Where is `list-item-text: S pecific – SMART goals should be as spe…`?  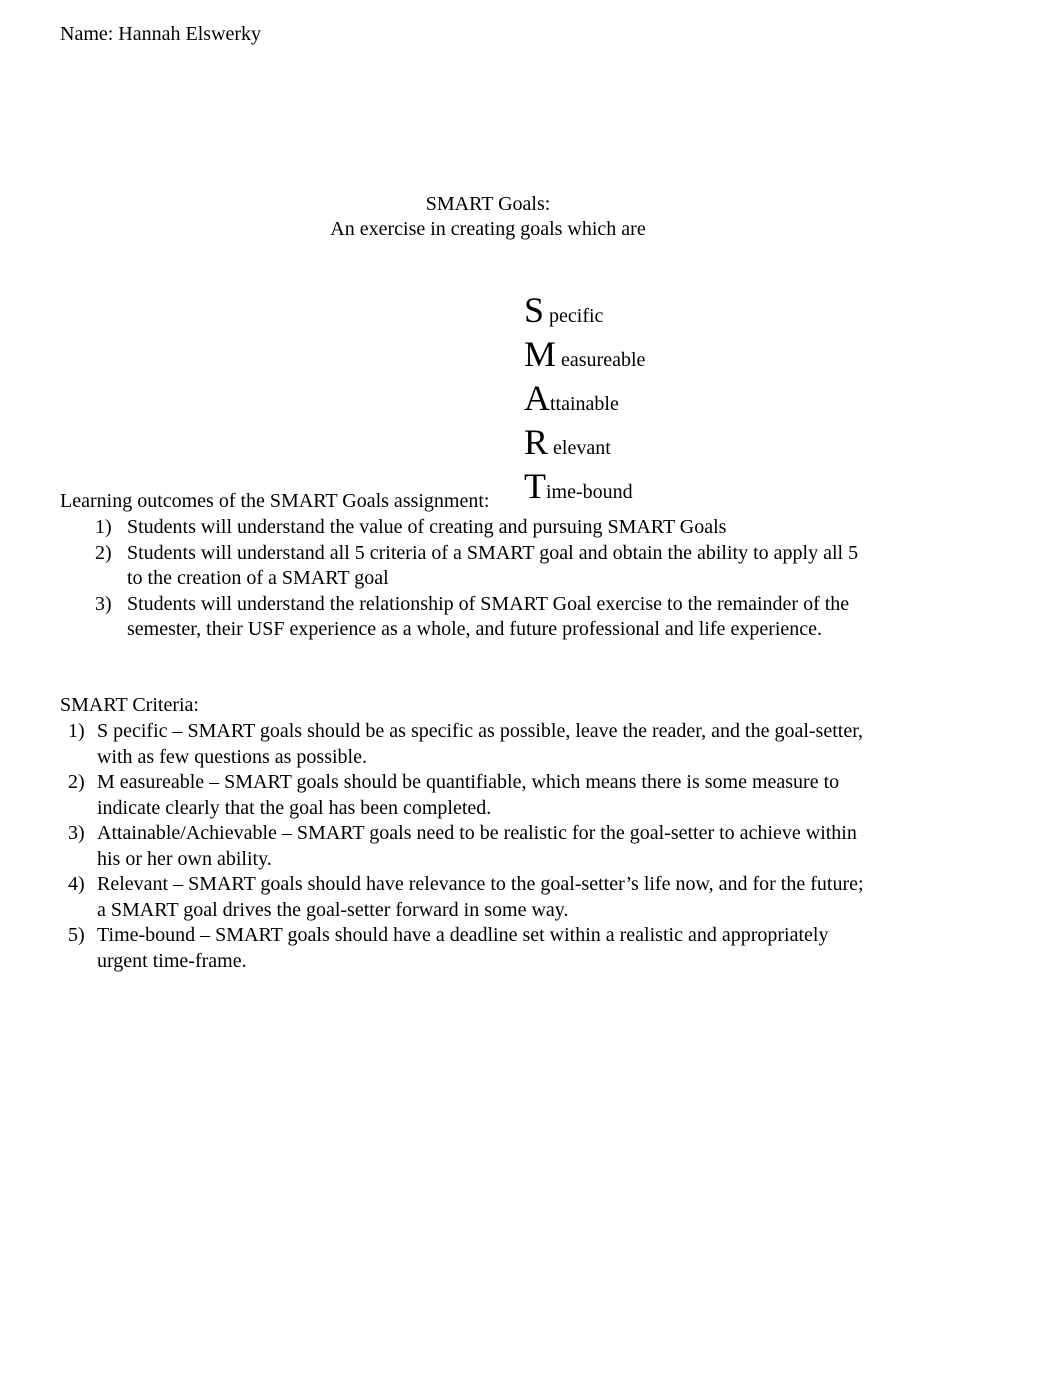
list-item-text: S pecific – SMART goals should be as spe… is located at coordinates (480, 744).